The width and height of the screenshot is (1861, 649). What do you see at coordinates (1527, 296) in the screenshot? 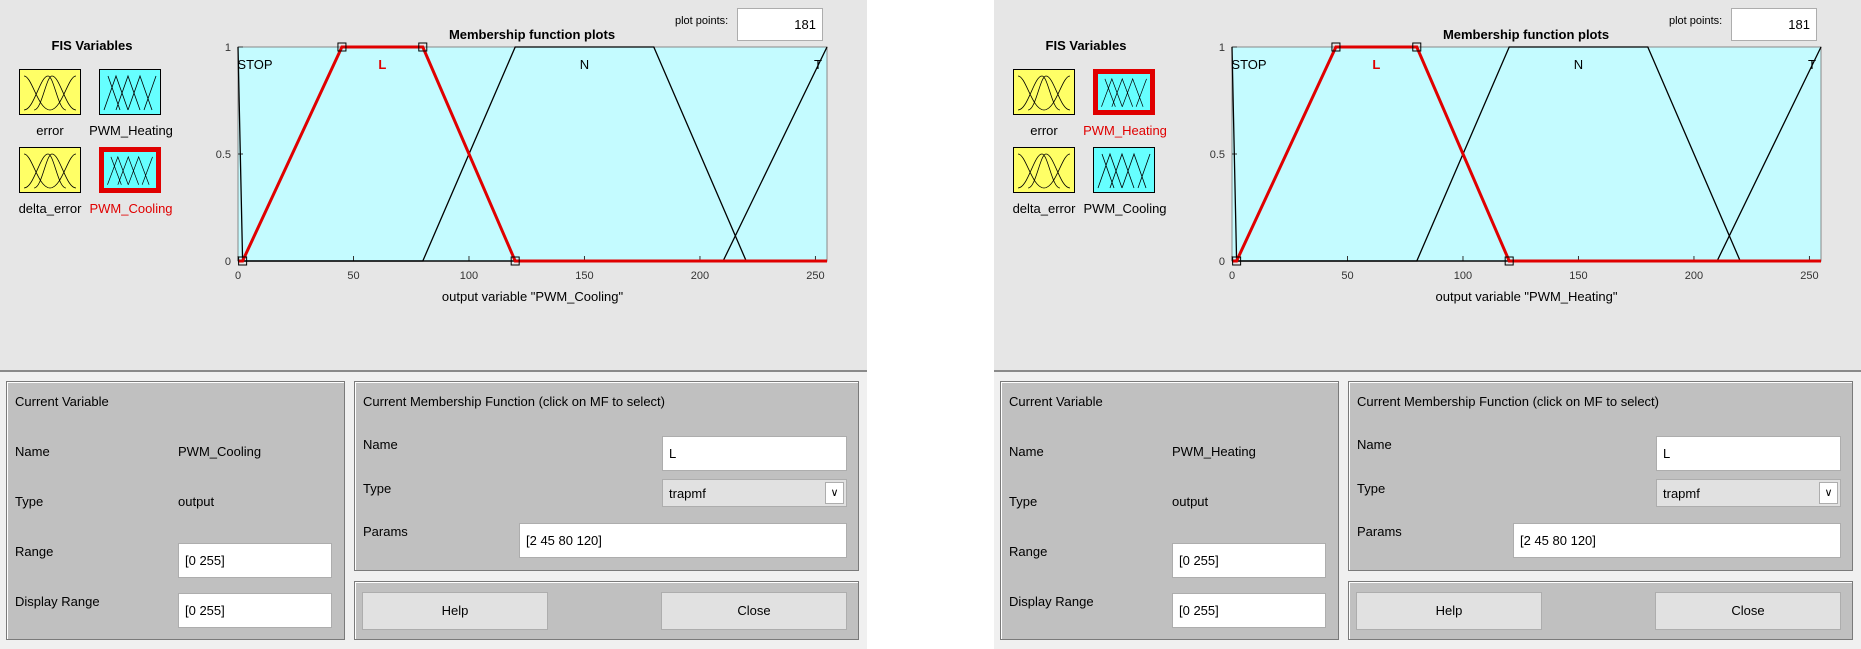
I see `x-axis-label: output variable "PWM_Heating"` at bounding box center [1527, 296].